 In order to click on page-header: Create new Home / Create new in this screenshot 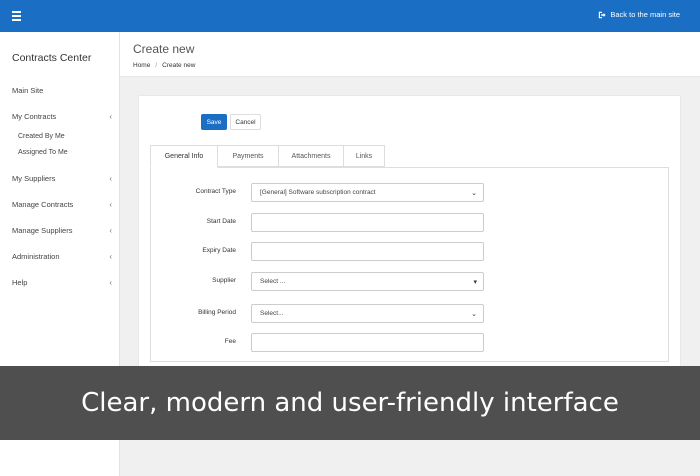, I will do `click(410, 54)`.